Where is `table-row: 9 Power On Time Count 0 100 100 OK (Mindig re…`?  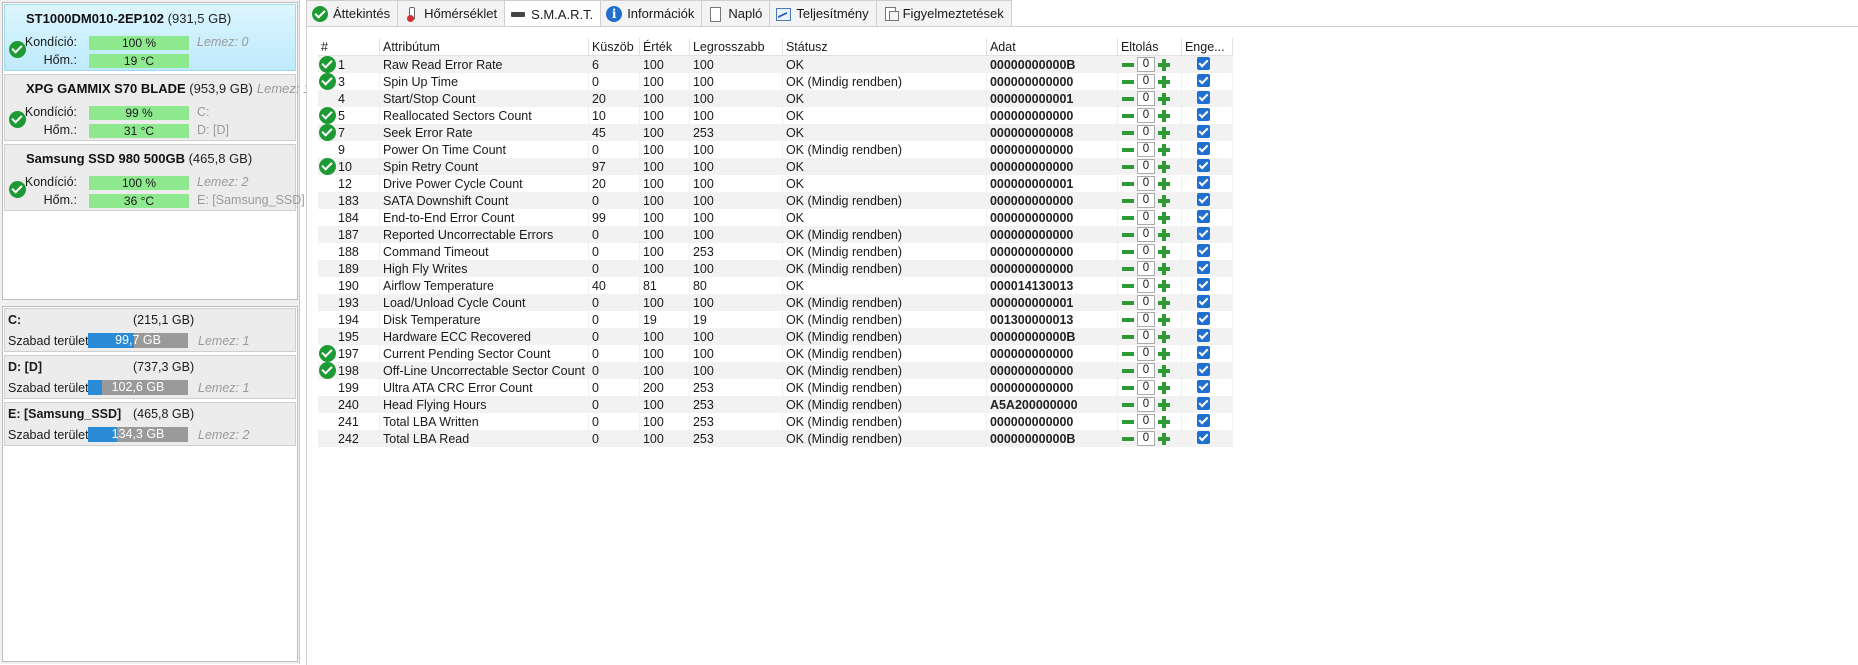
table-row: 9 Power On Time Count 0 100 100 OK (Mindig re… is located at coordinates (775, 149).